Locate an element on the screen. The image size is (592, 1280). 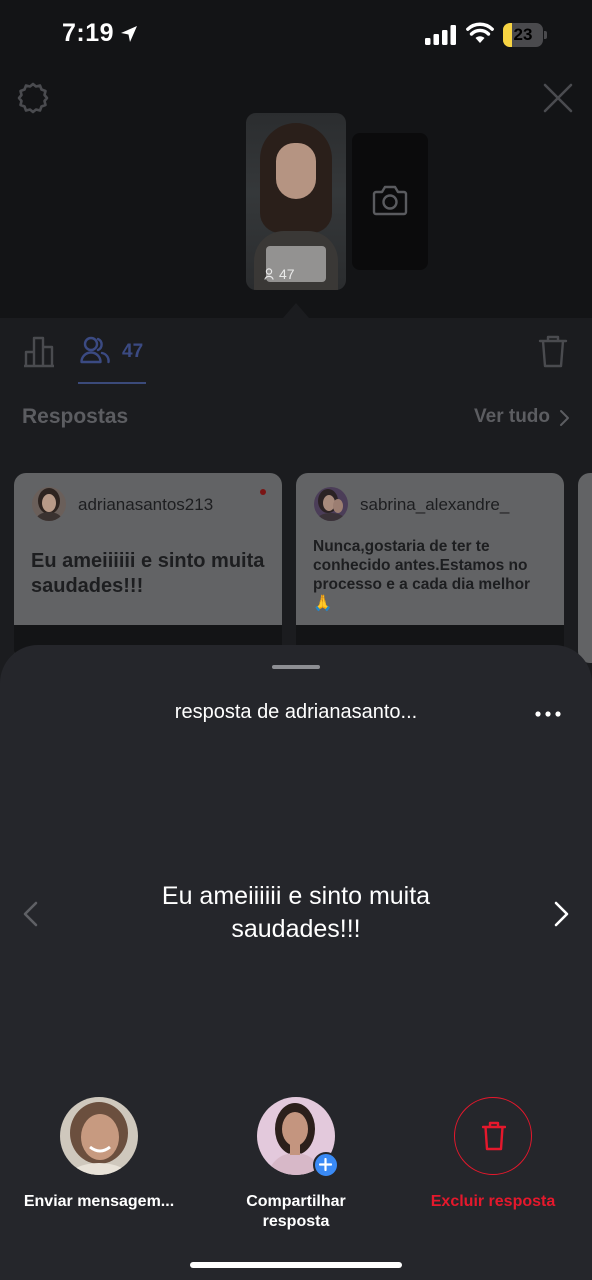
add-story-slot is located at coordinates (390, 201).